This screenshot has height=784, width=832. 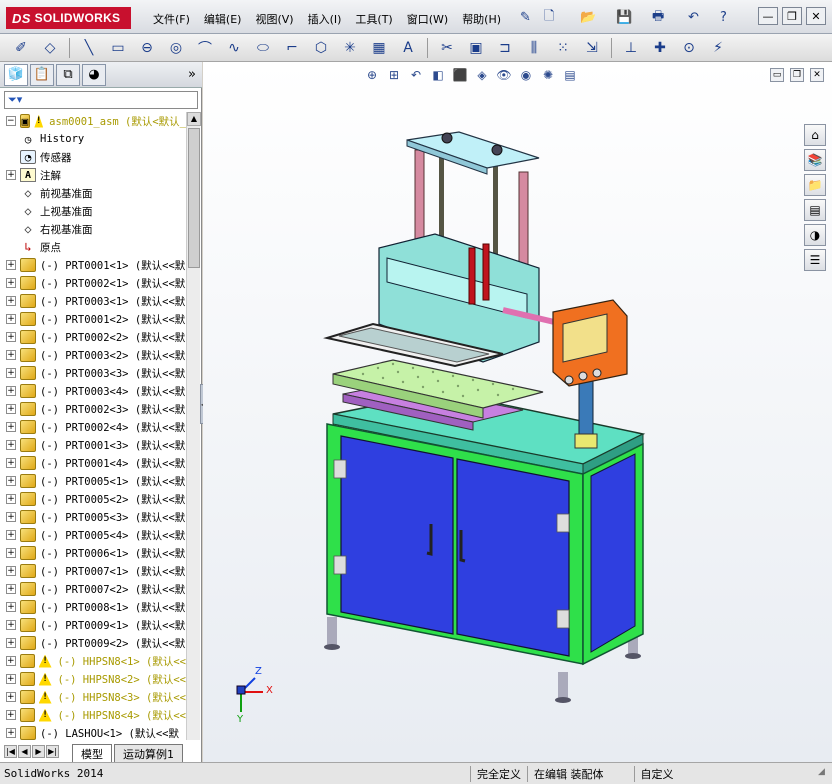 What do you see at coordinates (815, 185) in the screenshot?
I see `file-explorer-icon: 📁` at bounding box center [815, 185].